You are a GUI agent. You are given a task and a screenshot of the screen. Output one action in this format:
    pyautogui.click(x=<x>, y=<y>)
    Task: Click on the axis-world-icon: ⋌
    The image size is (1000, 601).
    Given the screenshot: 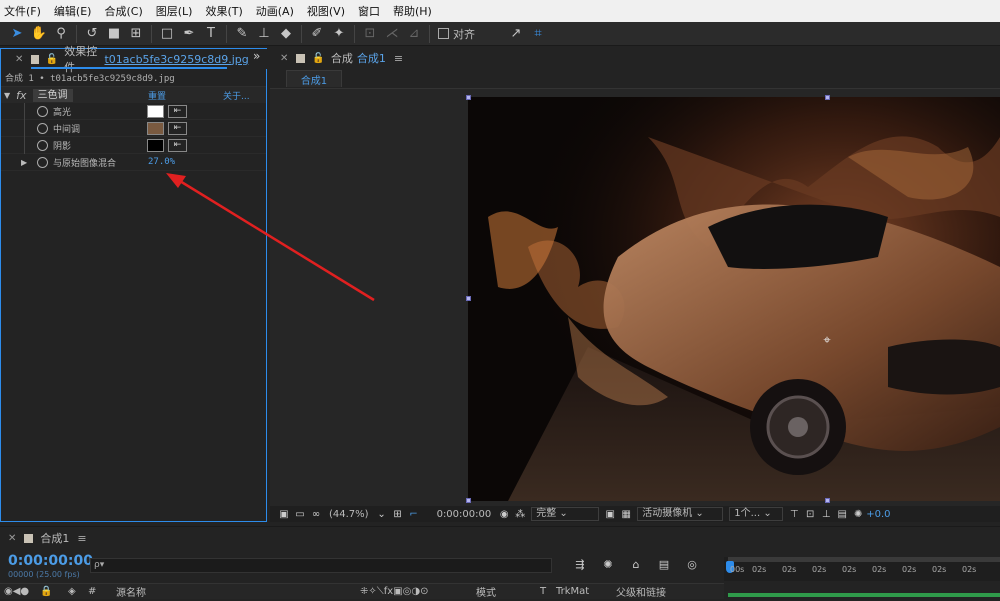 What is the action you would take?
    pyautogui.click(x=392, y=34)
    